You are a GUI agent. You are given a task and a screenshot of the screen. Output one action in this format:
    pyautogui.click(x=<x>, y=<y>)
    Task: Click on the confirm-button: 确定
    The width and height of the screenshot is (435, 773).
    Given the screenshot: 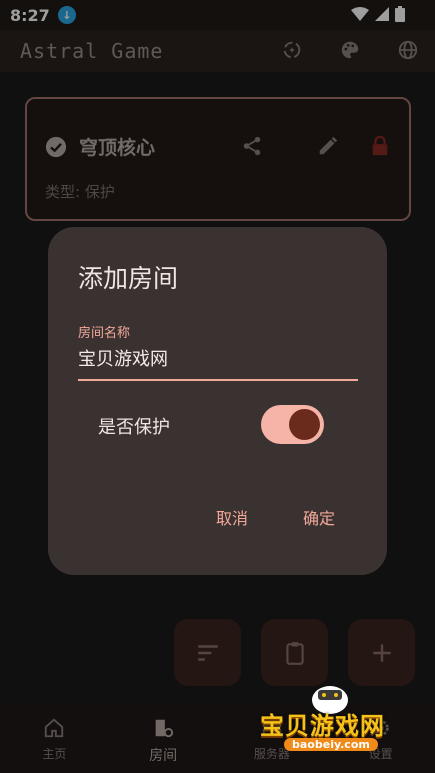 What is the action you would take?
    pyautogui.click(x=319, y=517)
    